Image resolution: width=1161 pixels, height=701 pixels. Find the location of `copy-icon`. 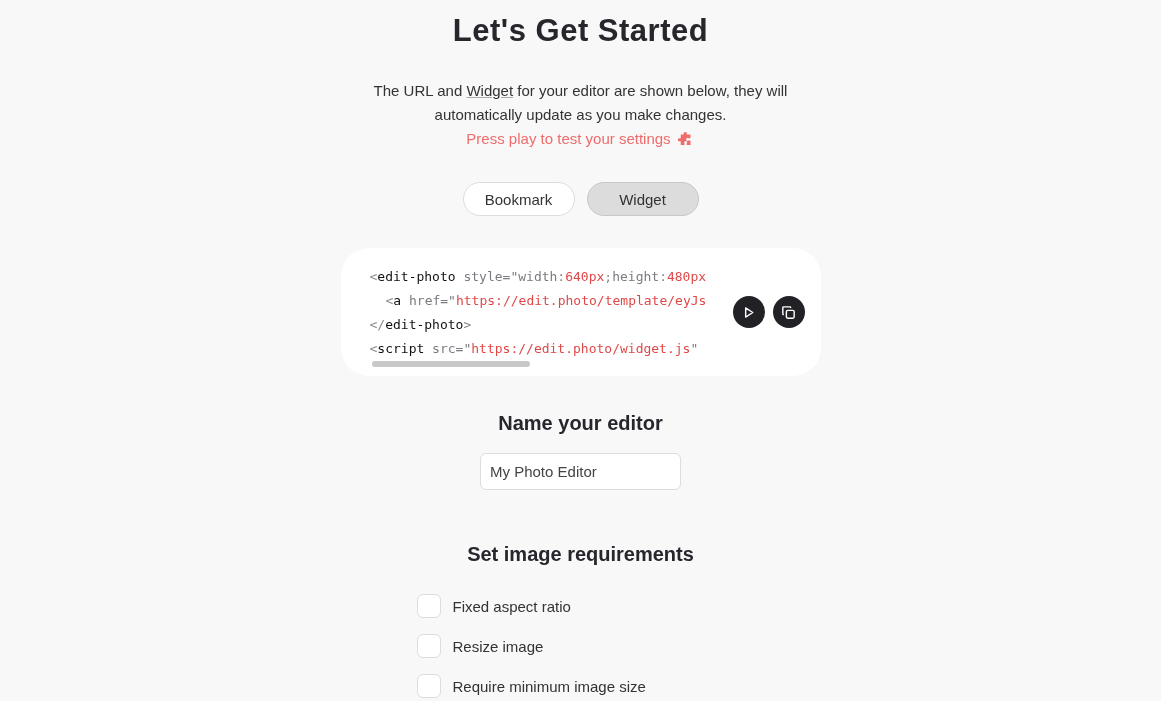

copy-icon is located at coordinates (788, 312).